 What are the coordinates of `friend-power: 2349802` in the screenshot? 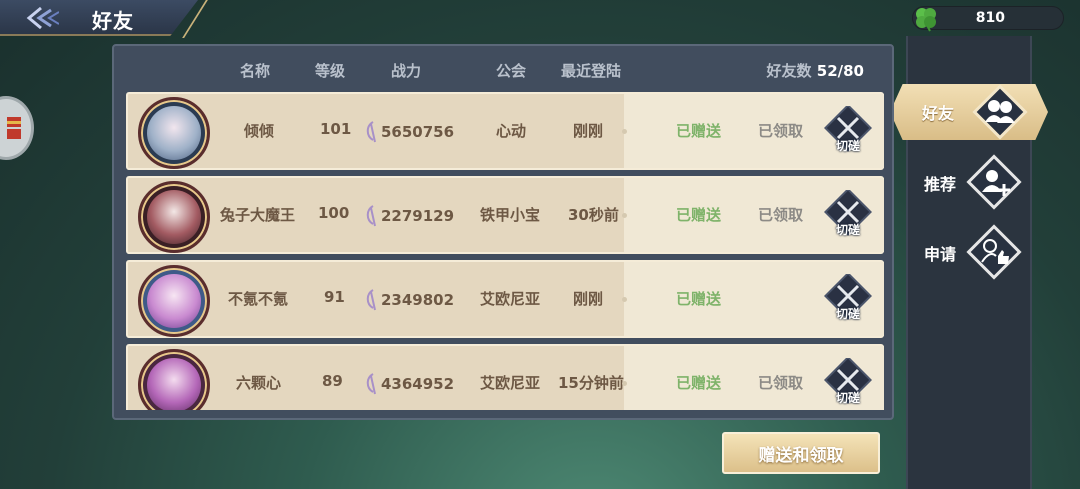 It's located at (409, 300).